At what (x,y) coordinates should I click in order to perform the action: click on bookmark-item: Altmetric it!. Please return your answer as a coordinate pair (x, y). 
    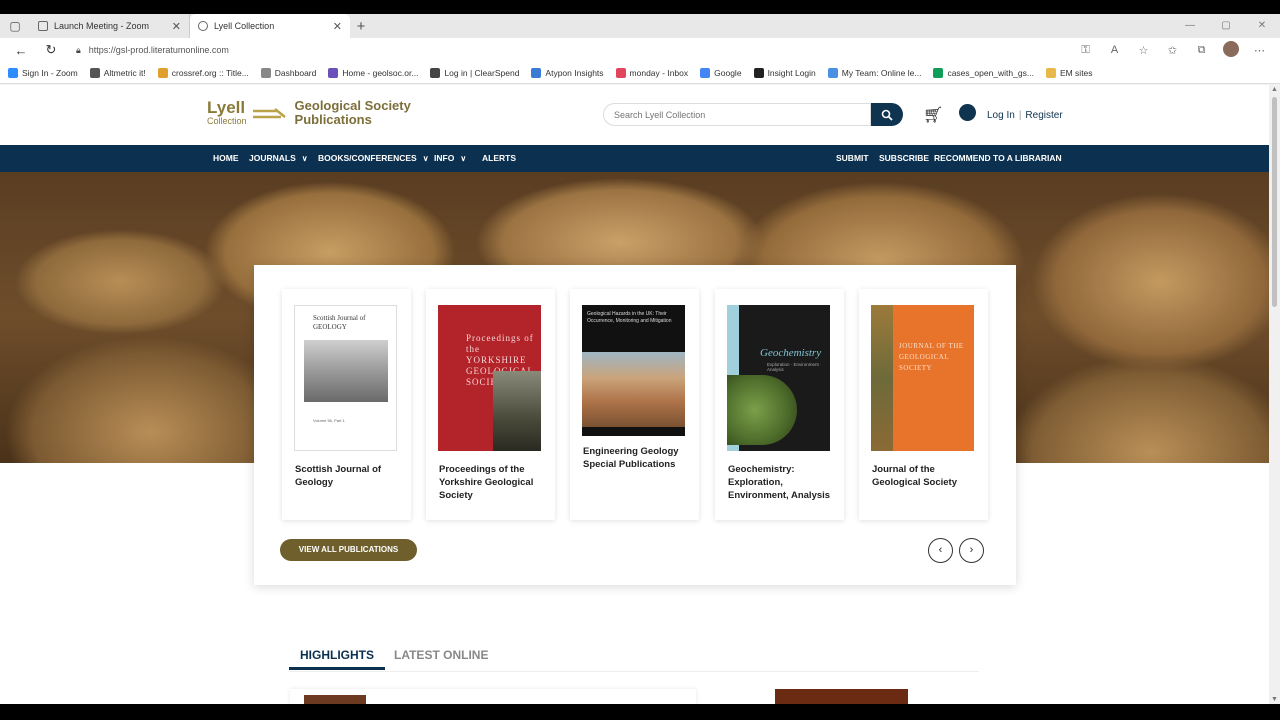
    Looking at the image, I should click on (117, 72).